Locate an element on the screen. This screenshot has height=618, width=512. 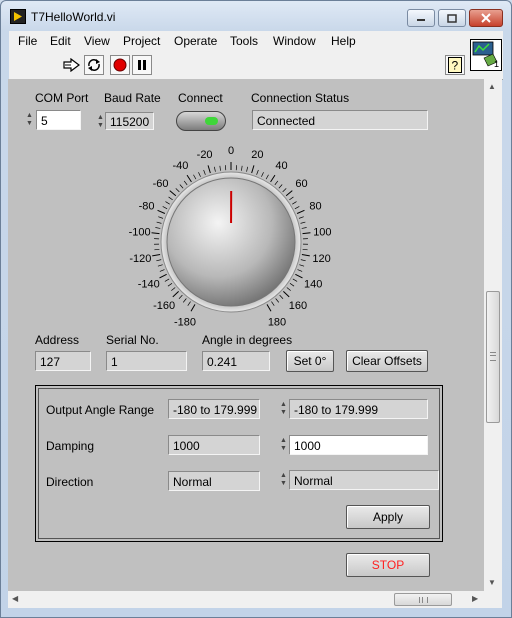
horizontal-scroll-thumb is located at coordinates (423, 599).